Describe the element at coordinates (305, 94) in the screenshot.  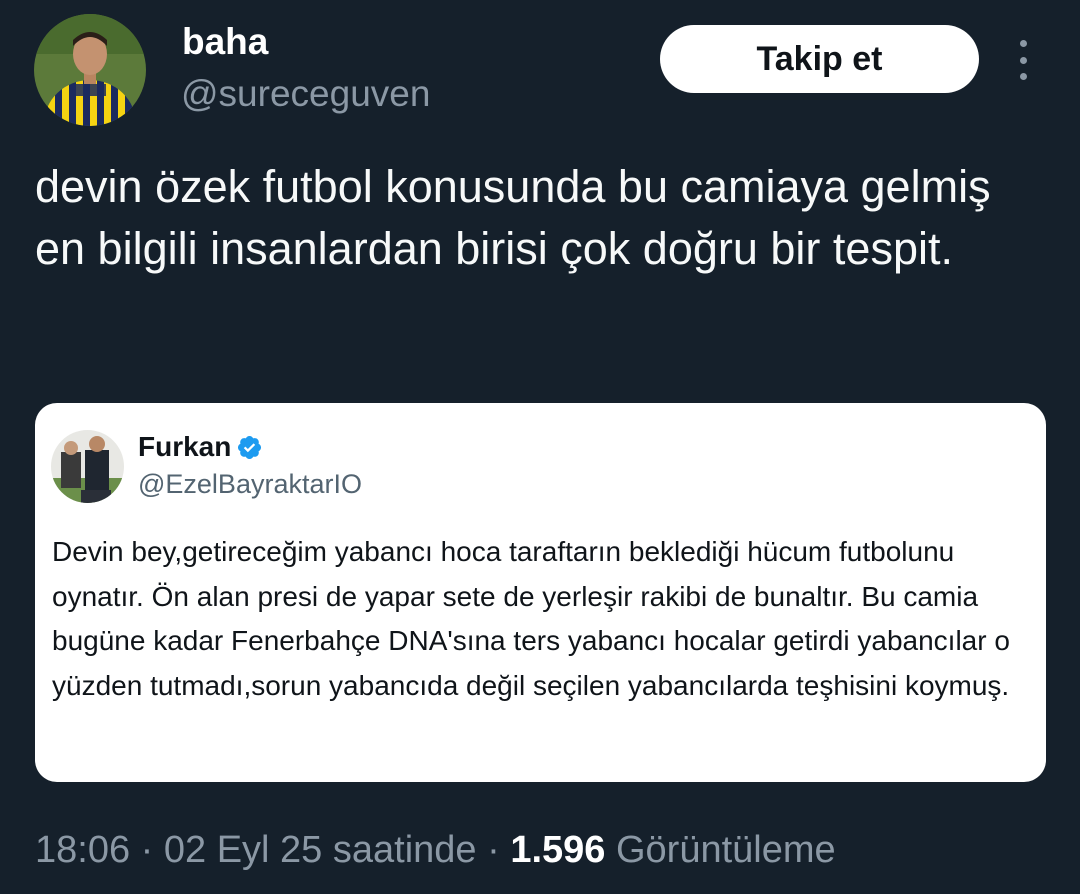
I see `author-handle: @sureceguven` at that location.